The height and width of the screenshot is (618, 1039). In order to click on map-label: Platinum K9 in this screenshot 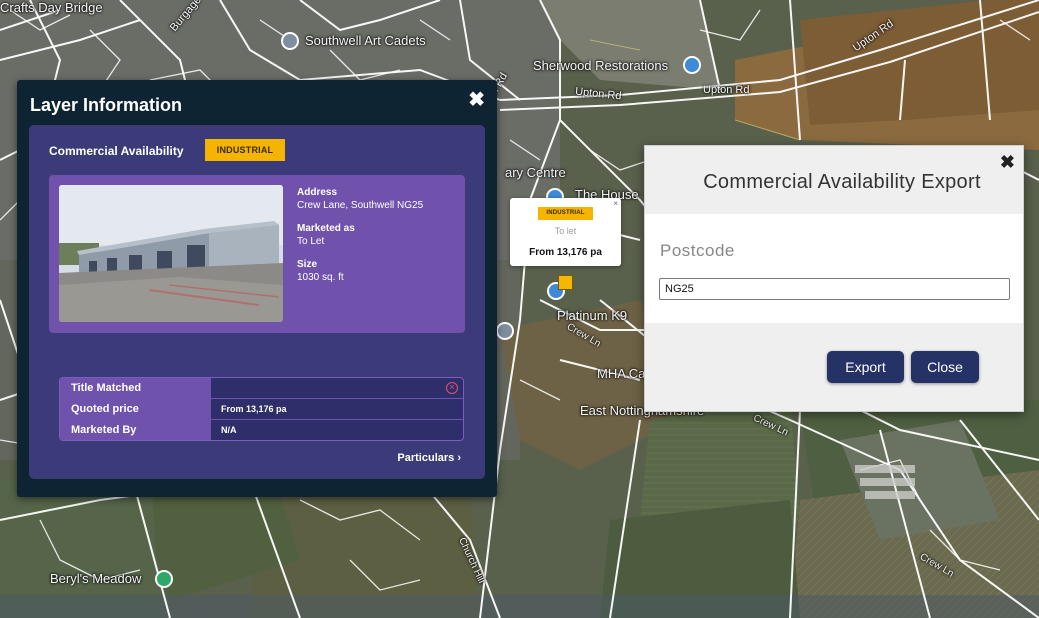, I will do `click(592, 315)`.